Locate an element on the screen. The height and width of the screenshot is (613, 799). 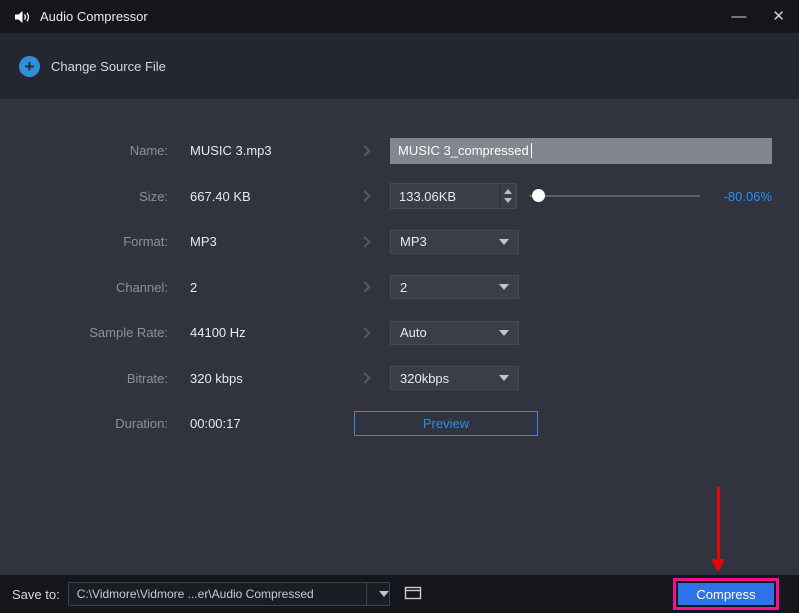
compress-button: Compress is located at coordinates (726, 594).